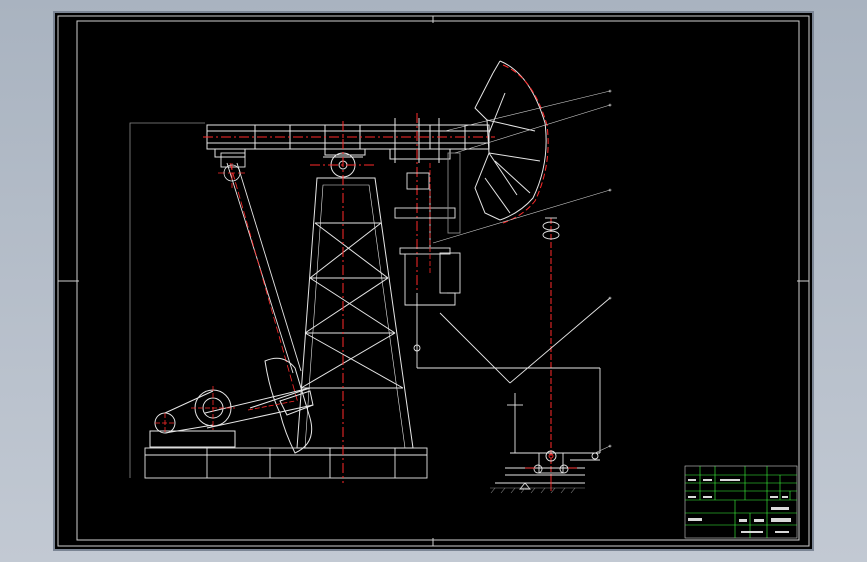 This screenshot has width=867, height=562. Describe the element at coordinates (547, 470) in the screenshot. I see `wellhead` at that location.